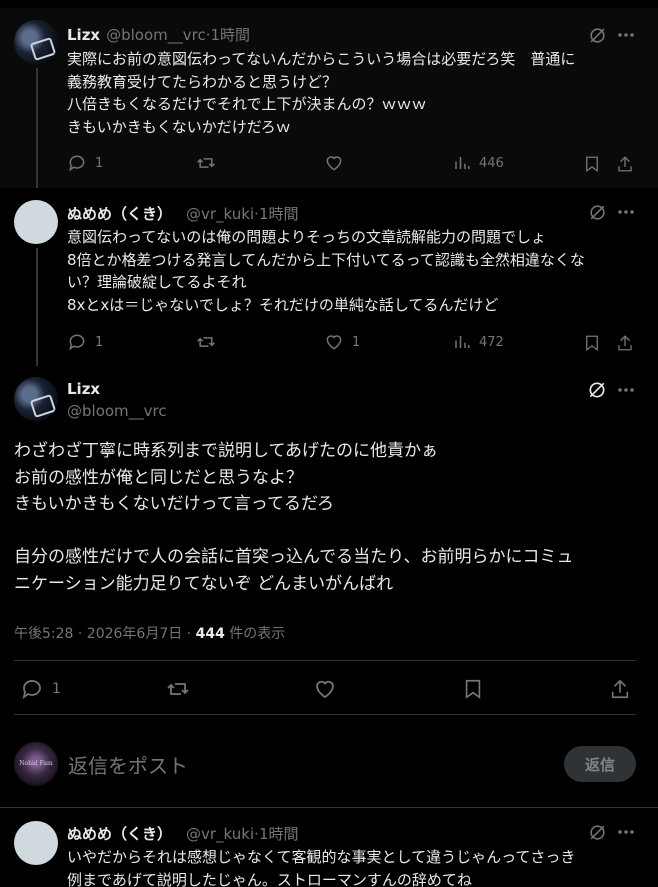 The image size is (658, 887). What do you see at coordinates (157, 282) in the screenshot?
I see `tweet-line: い？理論破綻してるよそれ` at bounding box center [157, 282].